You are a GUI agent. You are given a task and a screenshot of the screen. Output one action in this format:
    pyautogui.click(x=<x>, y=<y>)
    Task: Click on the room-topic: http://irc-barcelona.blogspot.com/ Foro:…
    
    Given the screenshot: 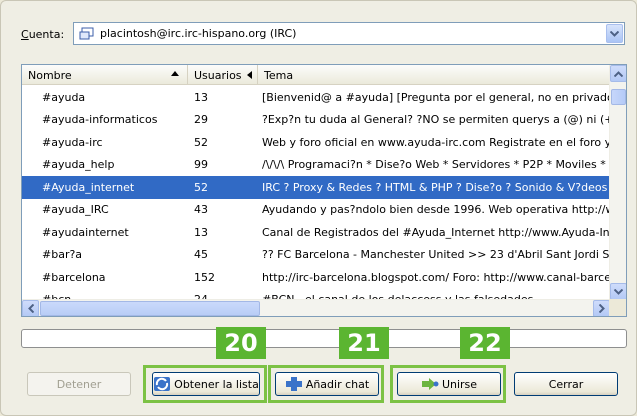 What is the action you would take?
    pyautogui.click(x=436, y=277)
    